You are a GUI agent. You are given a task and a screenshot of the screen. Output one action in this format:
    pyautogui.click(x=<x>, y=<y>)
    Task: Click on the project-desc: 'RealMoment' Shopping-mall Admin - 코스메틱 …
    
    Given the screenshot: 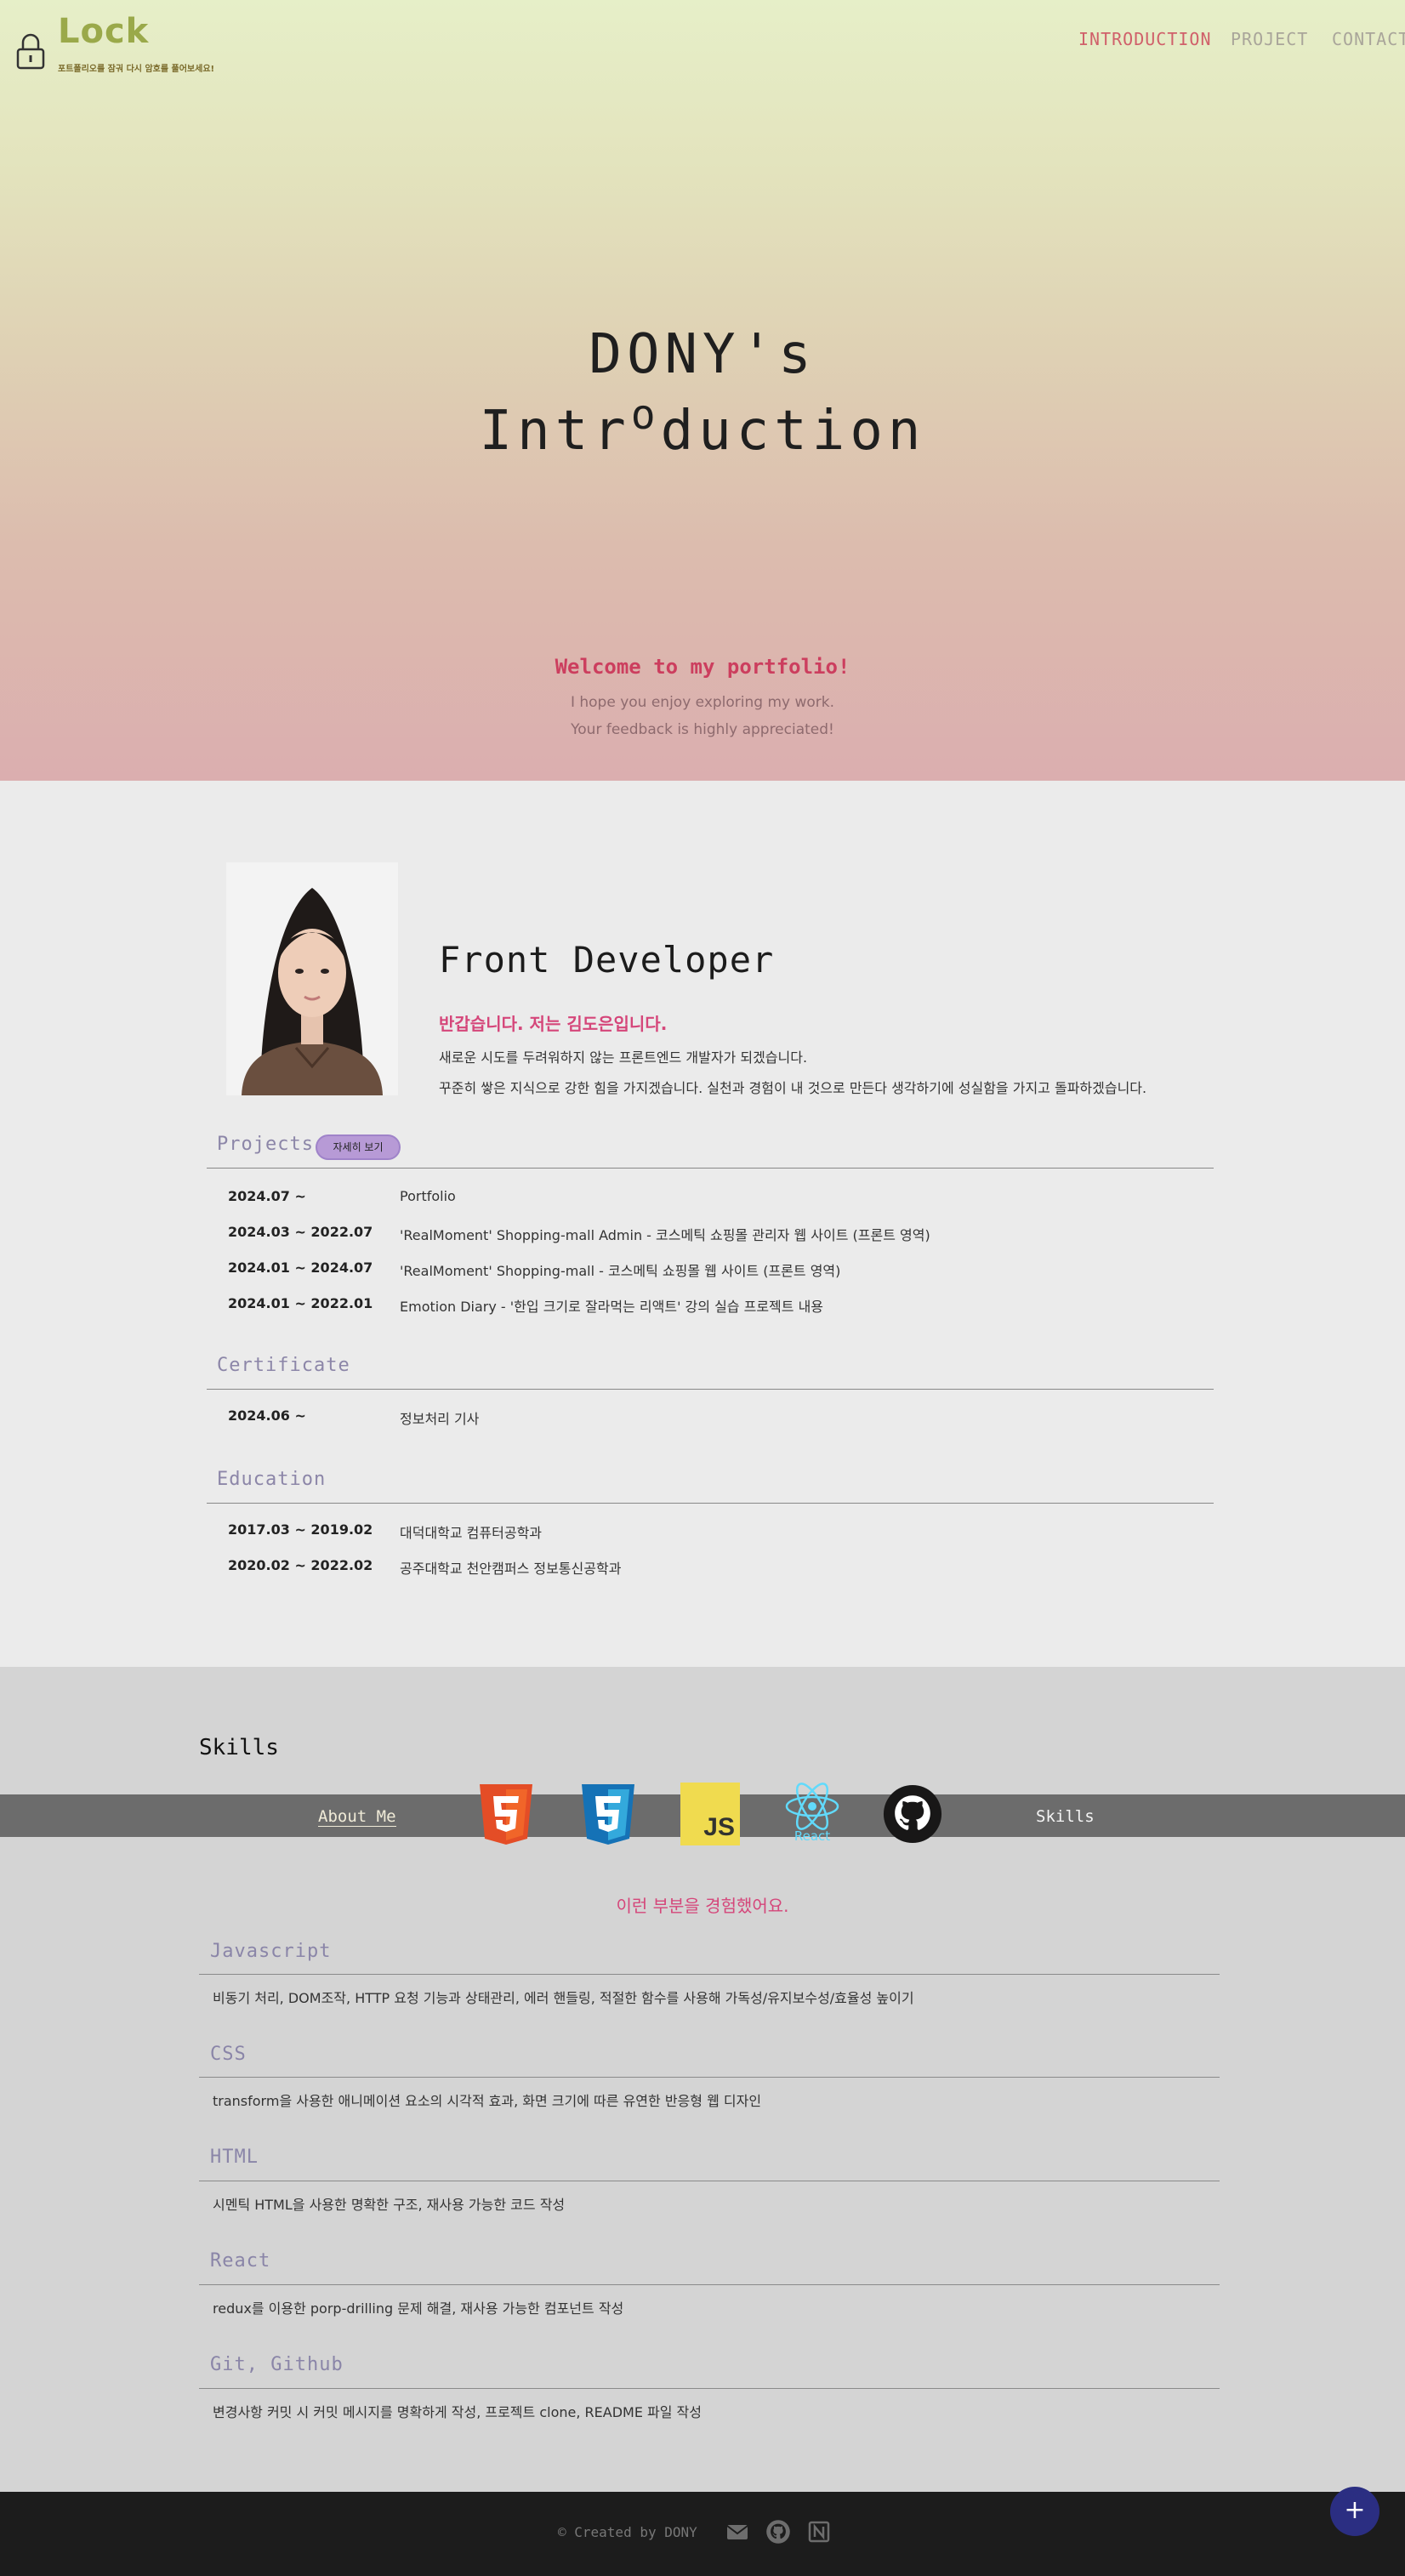 What is the action you would take?
    pyautogui.click(x=665, y=1235)
    